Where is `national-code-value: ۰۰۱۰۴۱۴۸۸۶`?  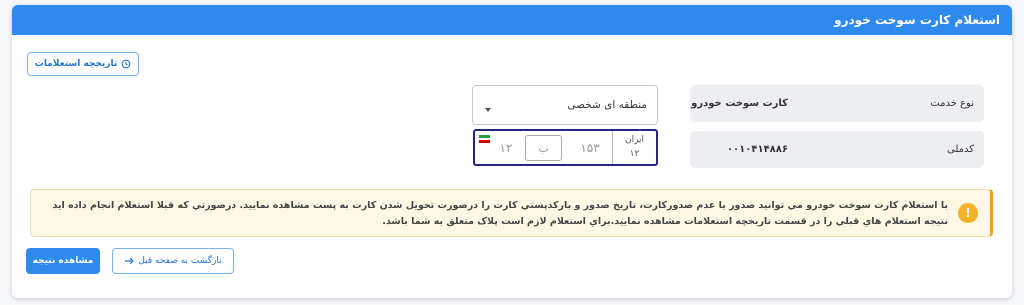
national-code-value: ۰۰۱۰۴۱۴۸۸۶ is located at coordinates (757, 149).